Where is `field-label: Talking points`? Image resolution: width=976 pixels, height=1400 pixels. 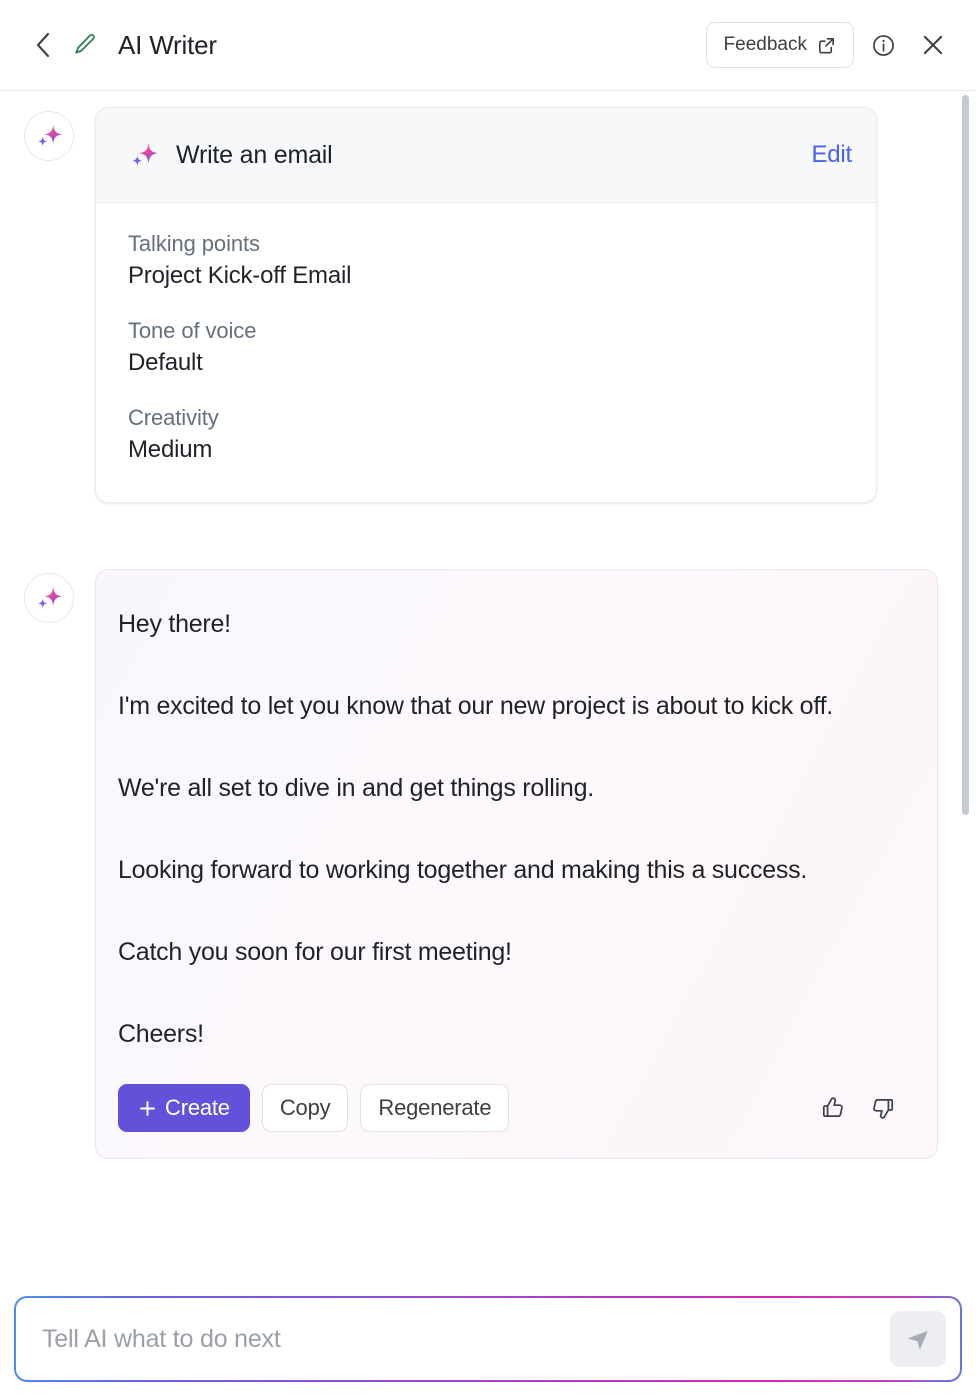 field-label: Talking points is located at coordinates (194, 243).